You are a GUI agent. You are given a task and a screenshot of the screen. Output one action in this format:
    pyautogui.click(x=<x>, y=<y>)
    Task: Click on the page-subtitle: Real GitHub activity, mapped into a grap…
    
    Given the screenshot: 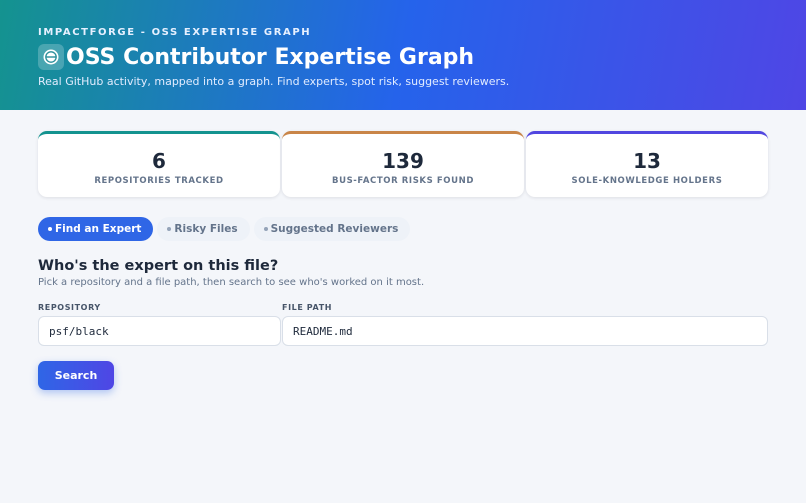 What is the action you would take?
    pyautogui.click(x=274, y=81)
    